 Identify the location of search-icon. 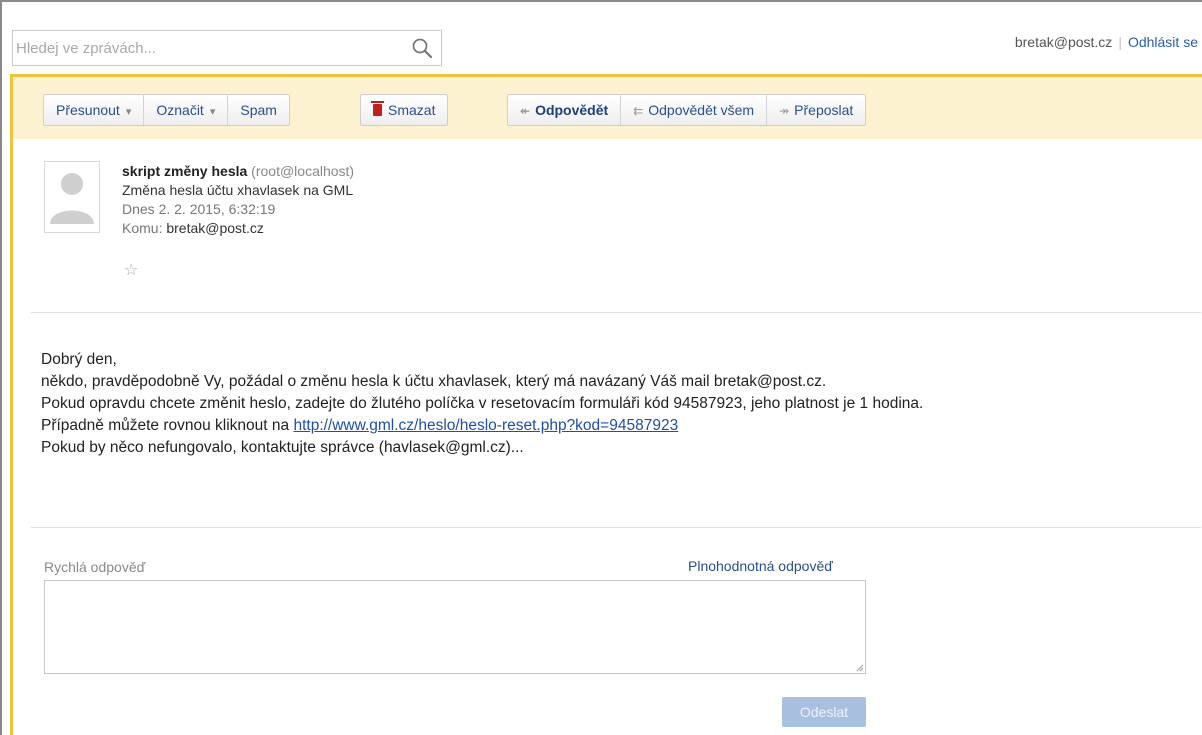
(422, 48).